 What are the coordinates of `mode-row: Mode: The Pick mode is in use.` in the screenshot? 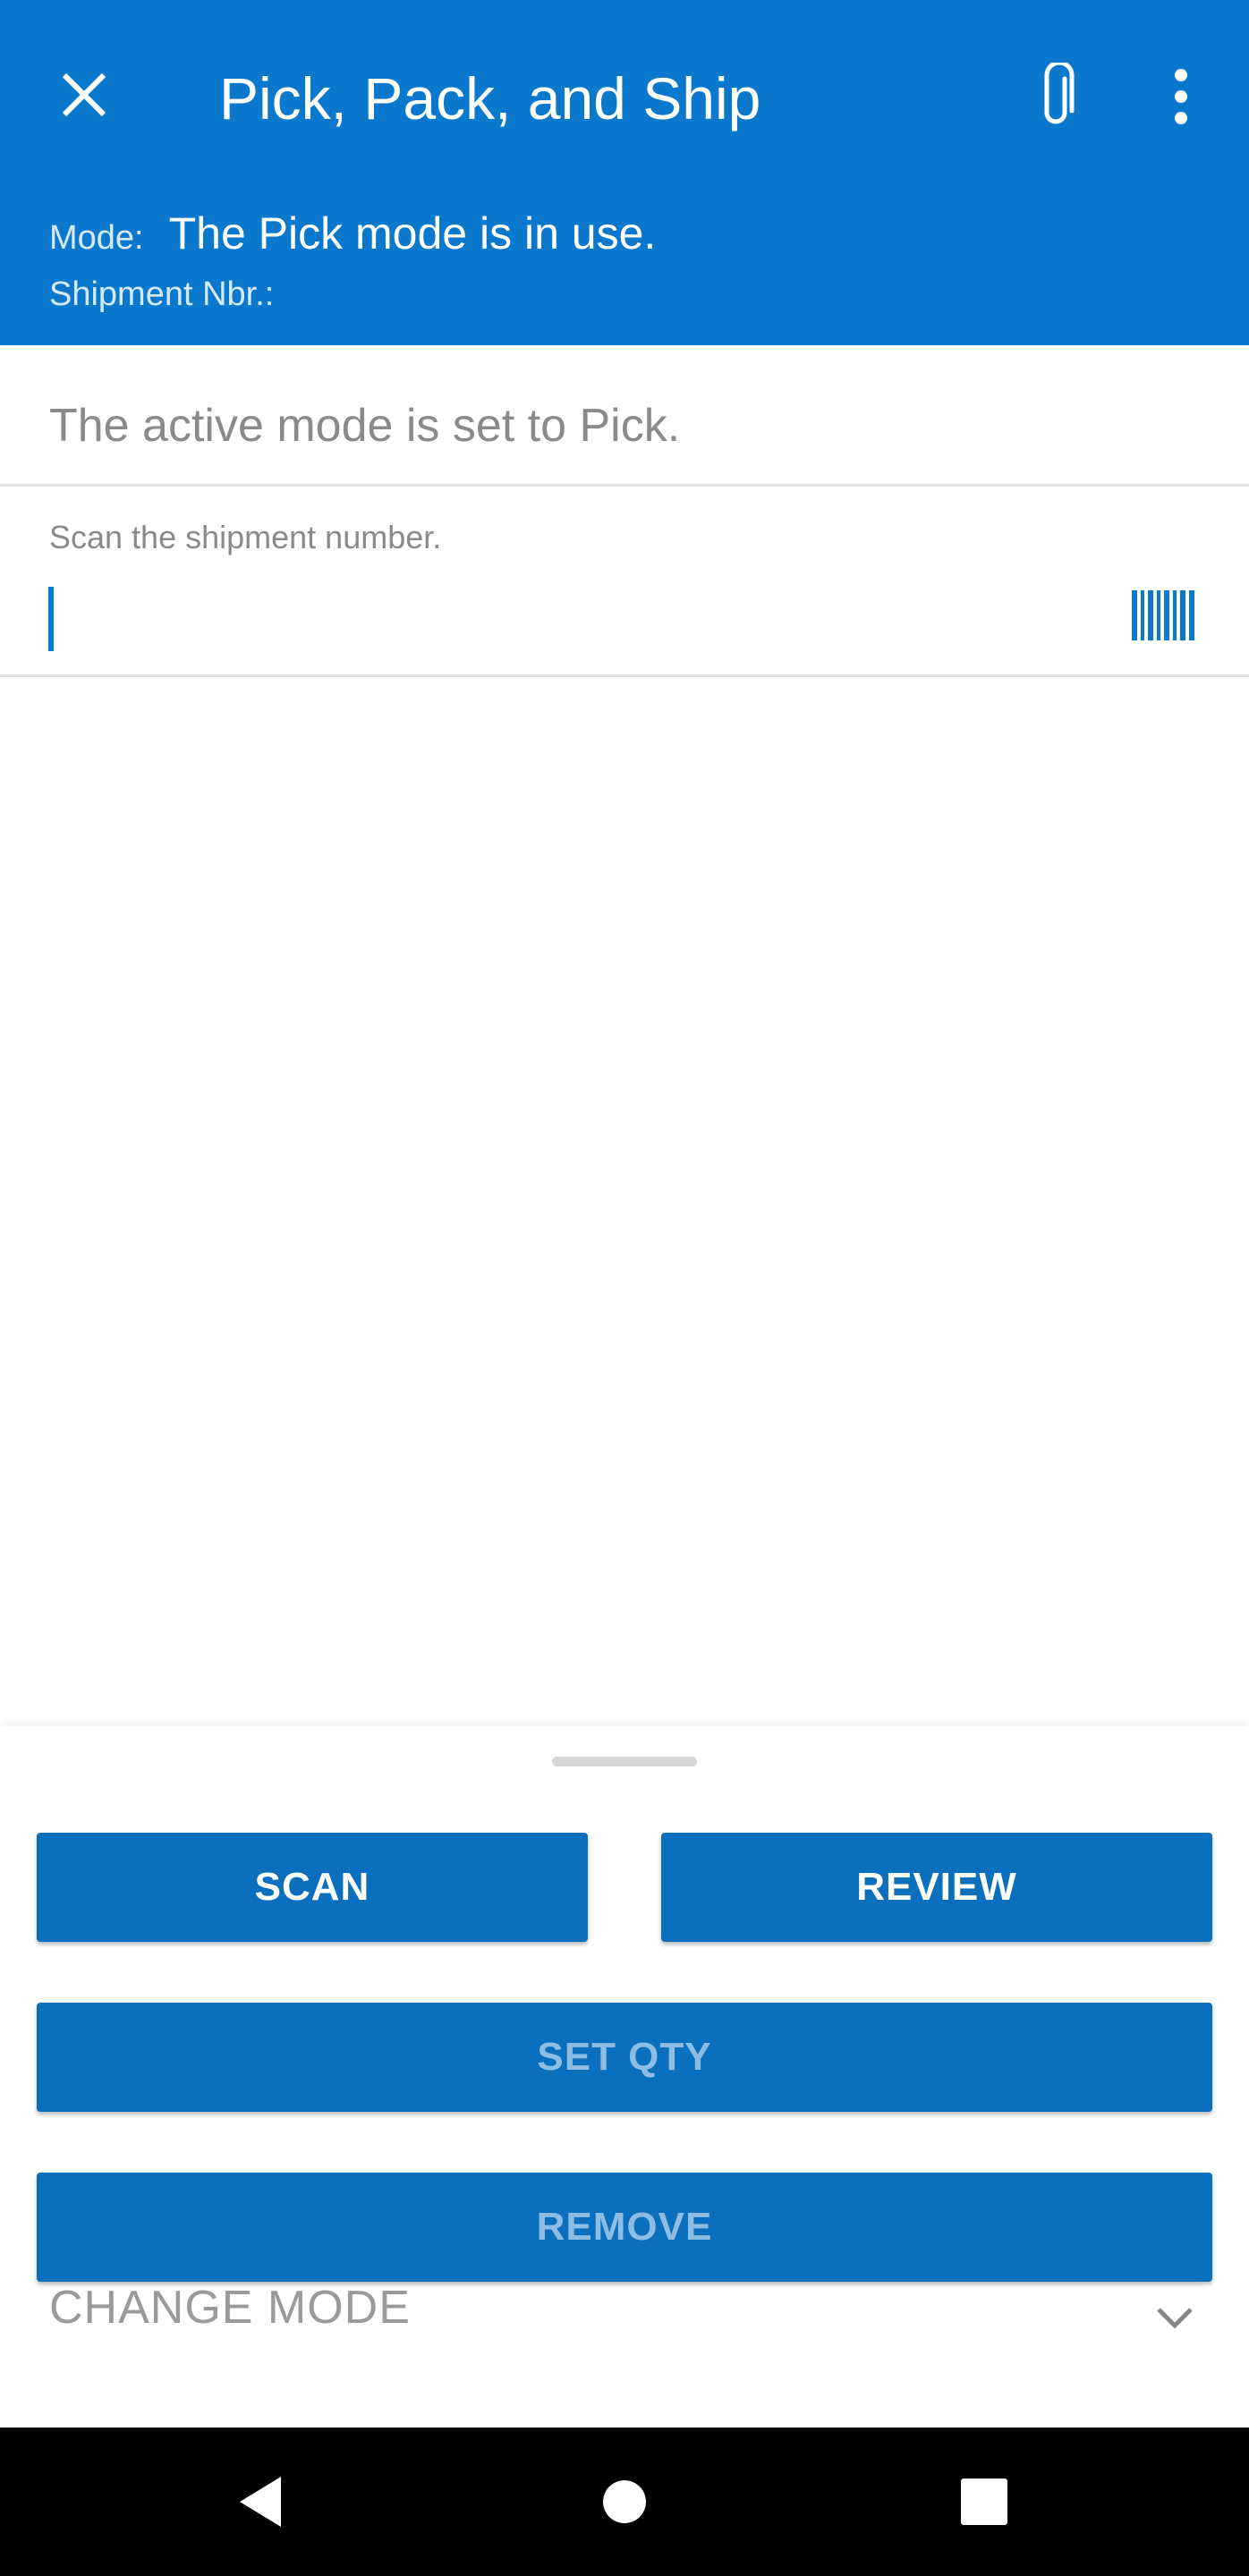 It's located at (352, 233).